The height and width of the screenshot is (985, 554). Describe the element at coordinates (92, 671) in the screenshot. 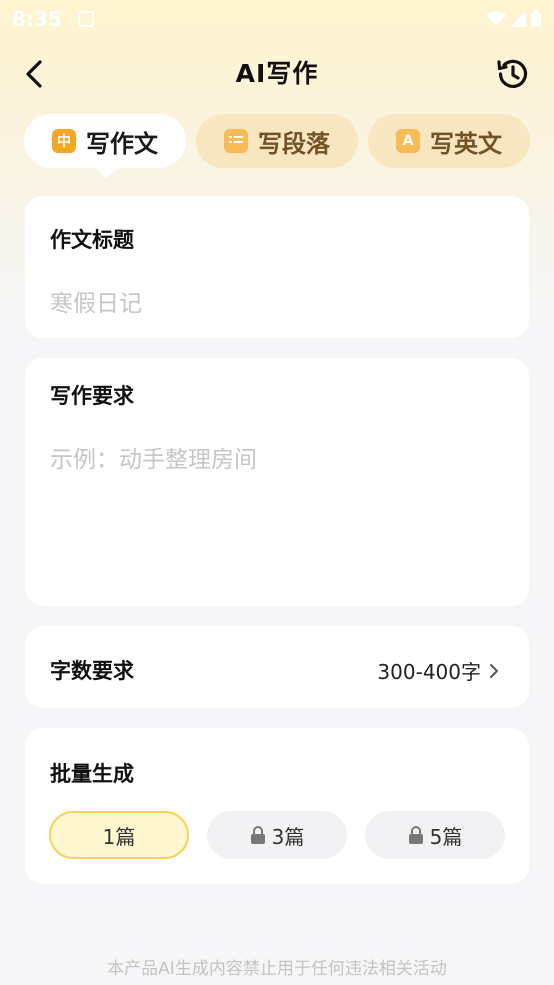

I see `word-count-label: 字数要求` at that location.